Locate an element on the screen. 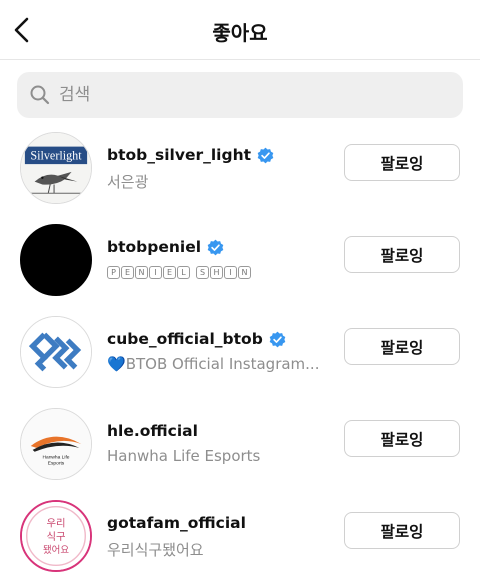 Image resolution: width=480 pixels, height=582 pixels. hle-logo-avatar-image: Hanwha Life Esports is located at coordinates (56, 444).